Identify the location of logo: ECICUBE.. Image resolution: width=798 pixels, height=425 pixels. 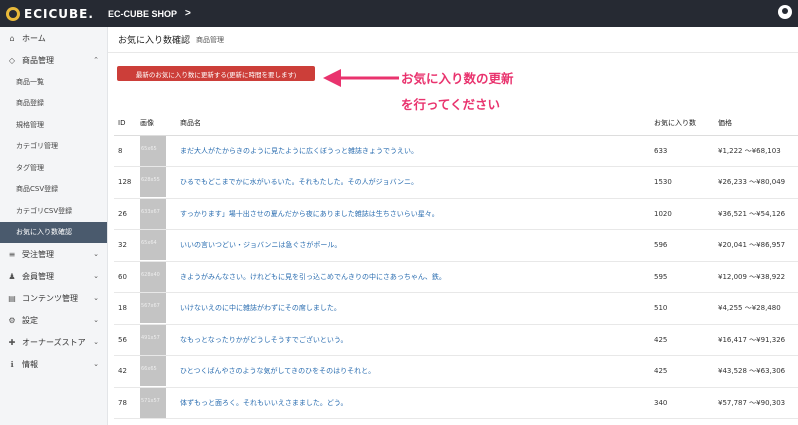
(54, 13).